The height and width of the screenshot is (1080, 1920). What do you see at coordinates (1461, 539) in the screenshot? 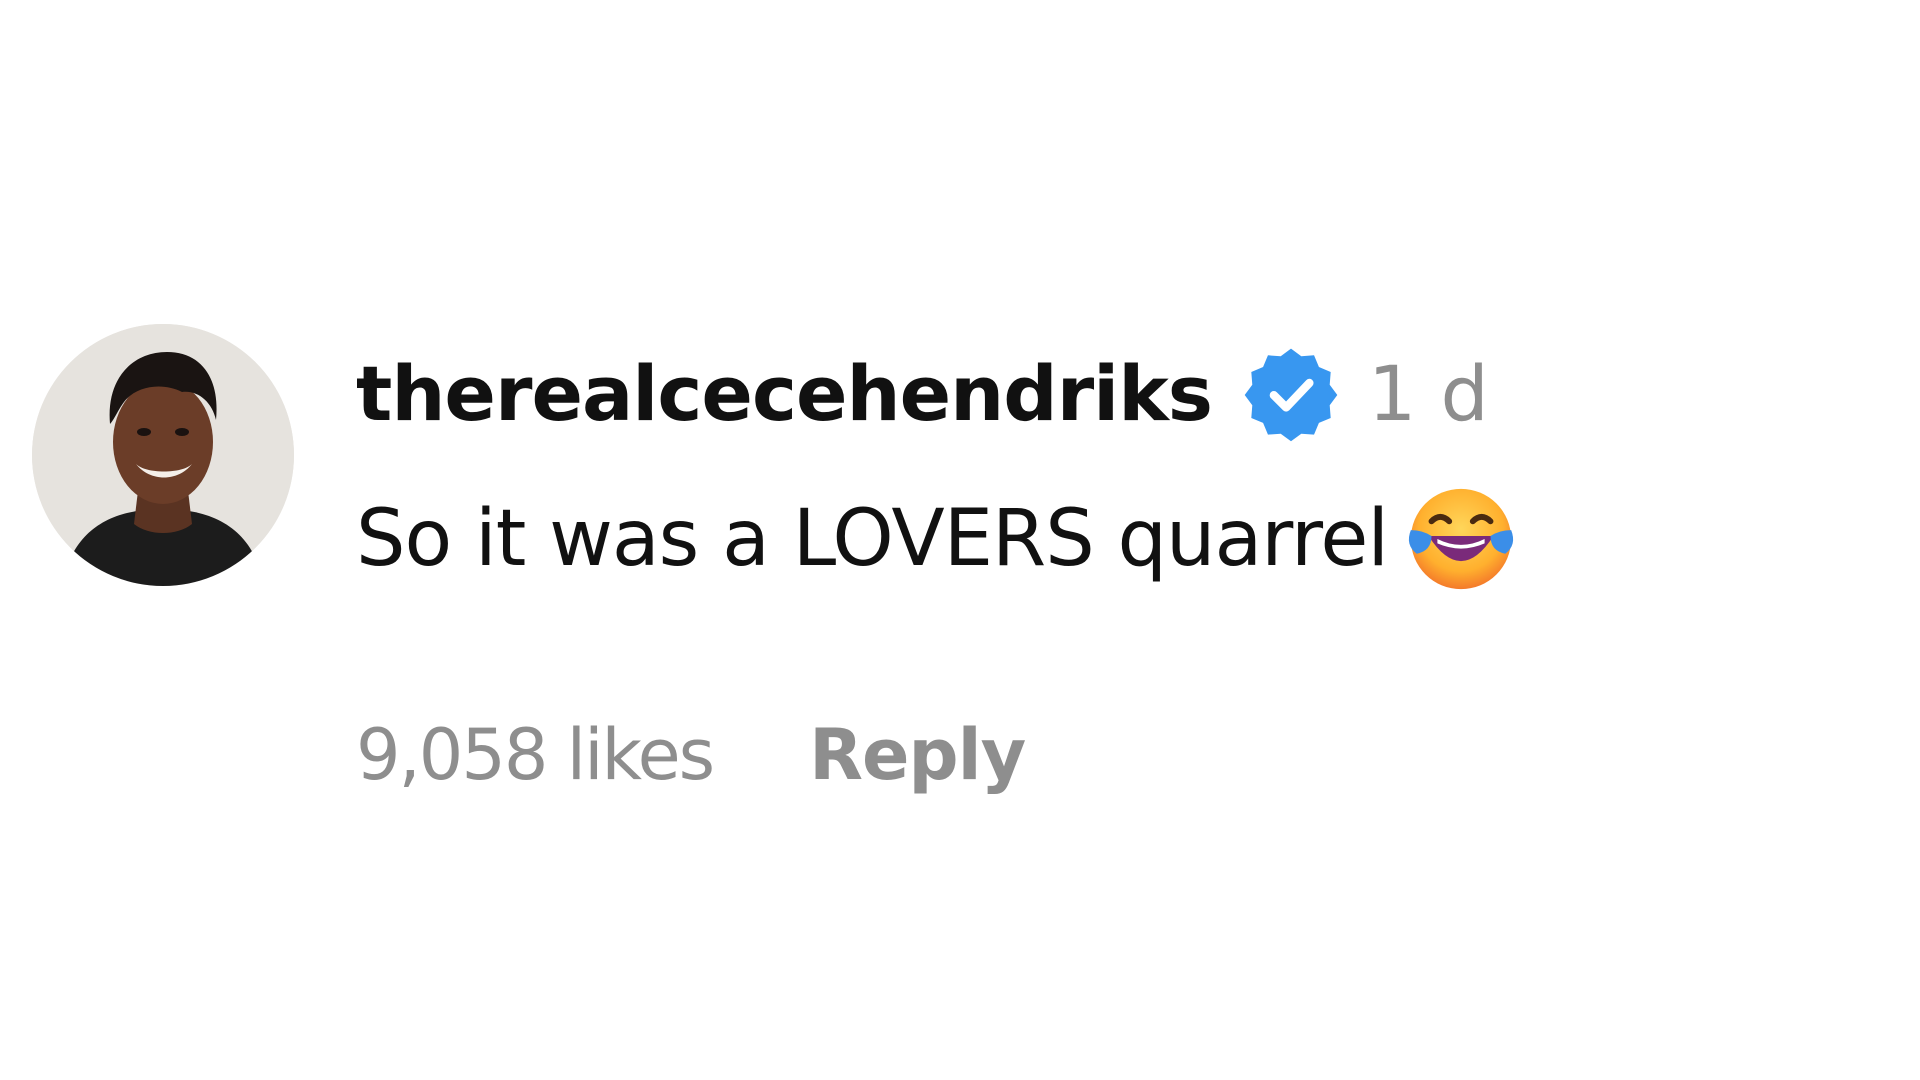
I see `face-with-tears-of-joy-icon` at bounding box center [1461, 539].